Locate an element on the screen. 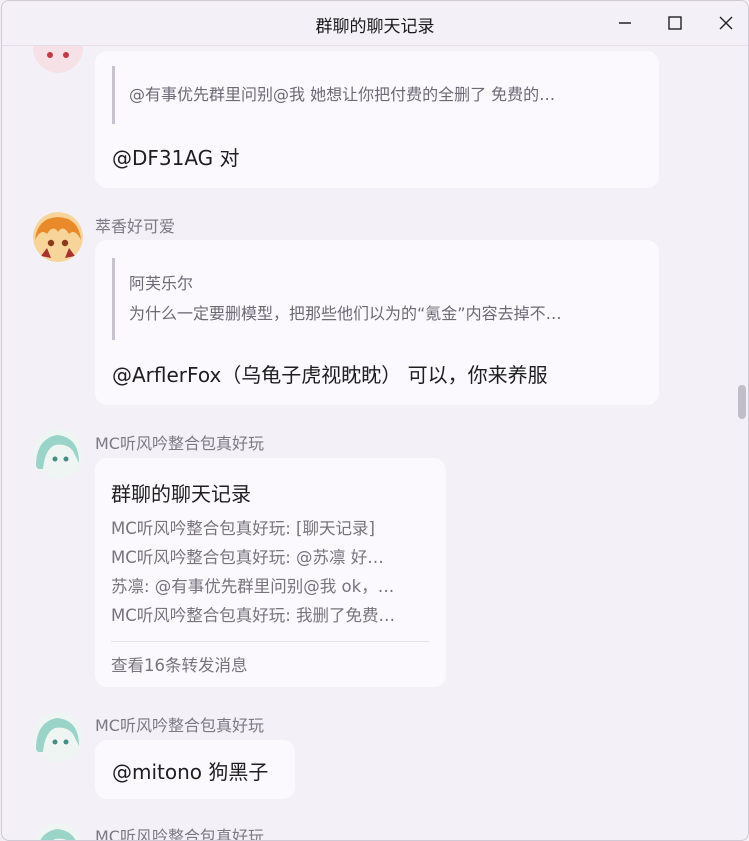 This screenshot has height=841, width=749. minimize-icon is located at coordinates (625, 23).